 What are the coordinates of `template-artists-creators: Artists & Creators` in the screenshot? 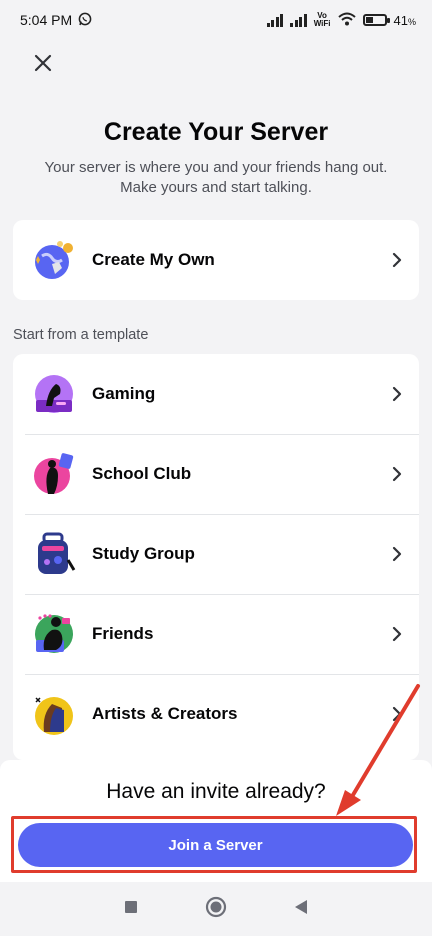 It's located at (216, 714).